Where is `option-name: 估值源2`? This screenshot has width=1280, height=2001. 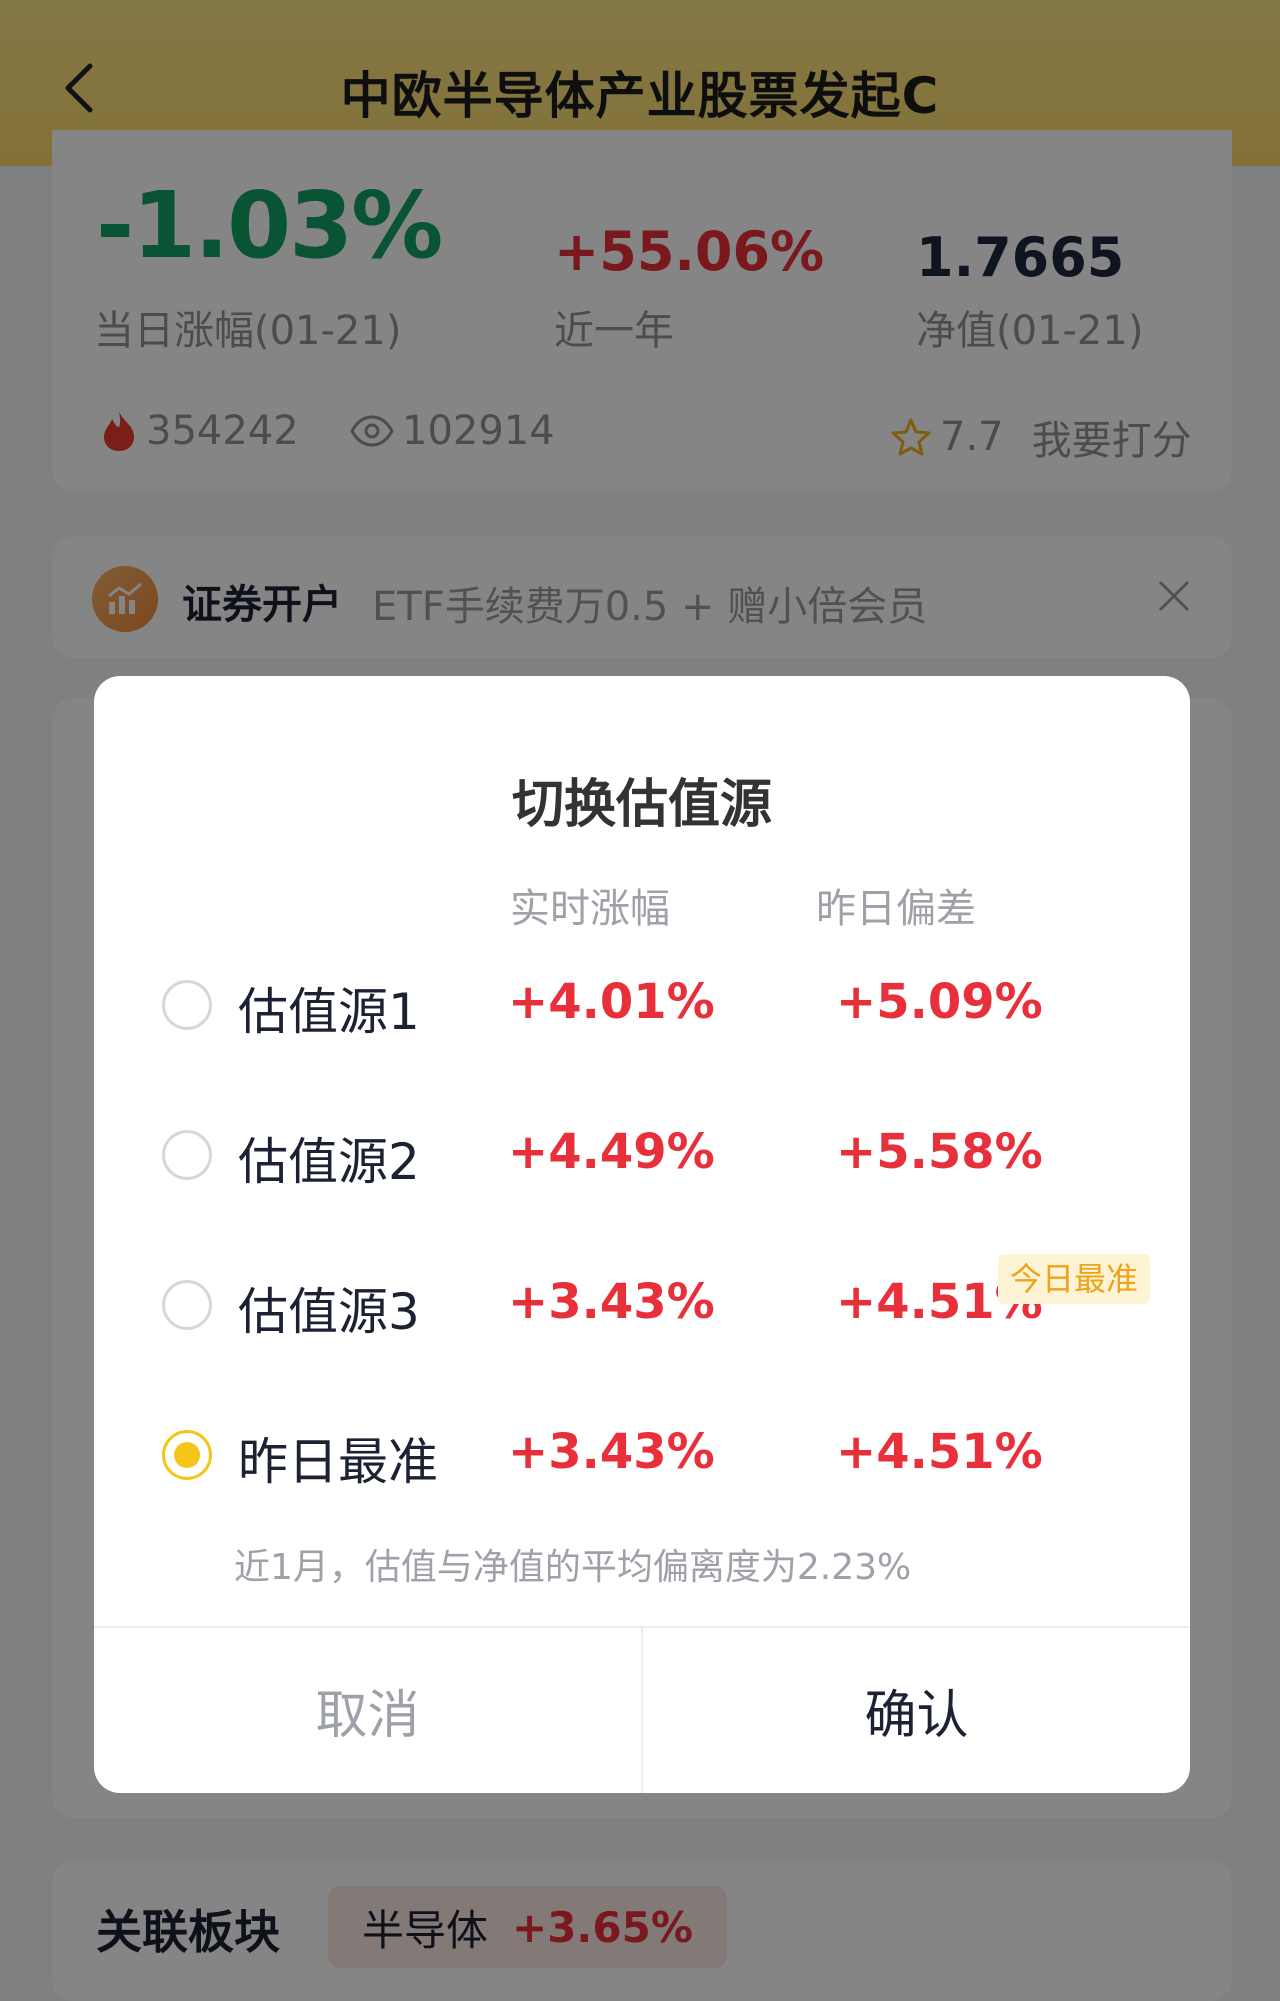
option-name: 估值源2 is located at coordinates (329, 1162).